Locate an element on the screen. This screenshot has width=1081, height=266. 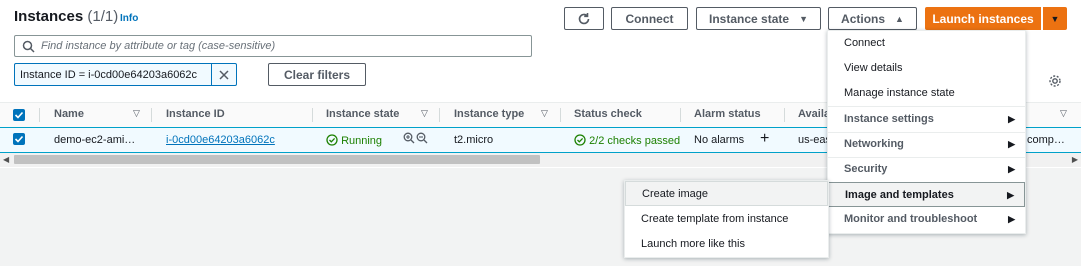
title-text: Instances is located at coordinates (49, 16).